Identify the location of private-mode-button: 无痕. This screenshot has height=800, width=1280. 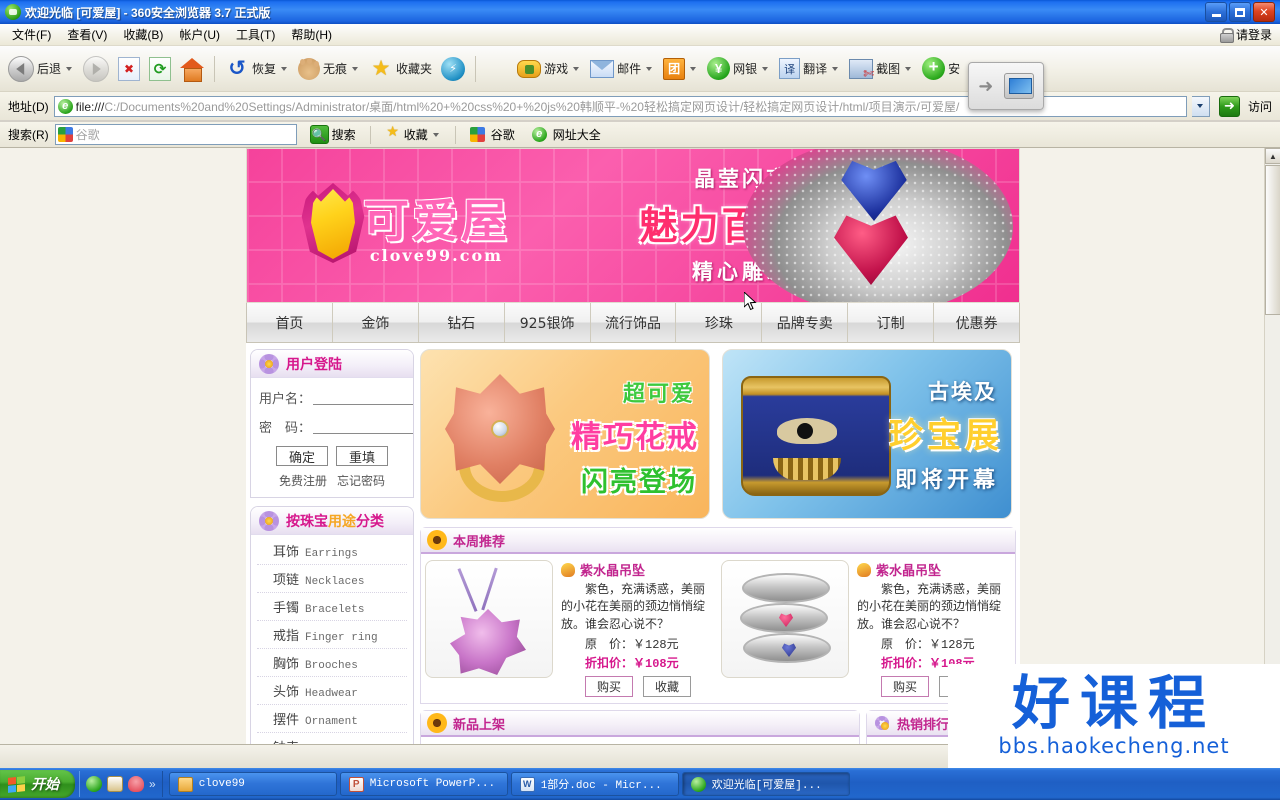
(329, 69).